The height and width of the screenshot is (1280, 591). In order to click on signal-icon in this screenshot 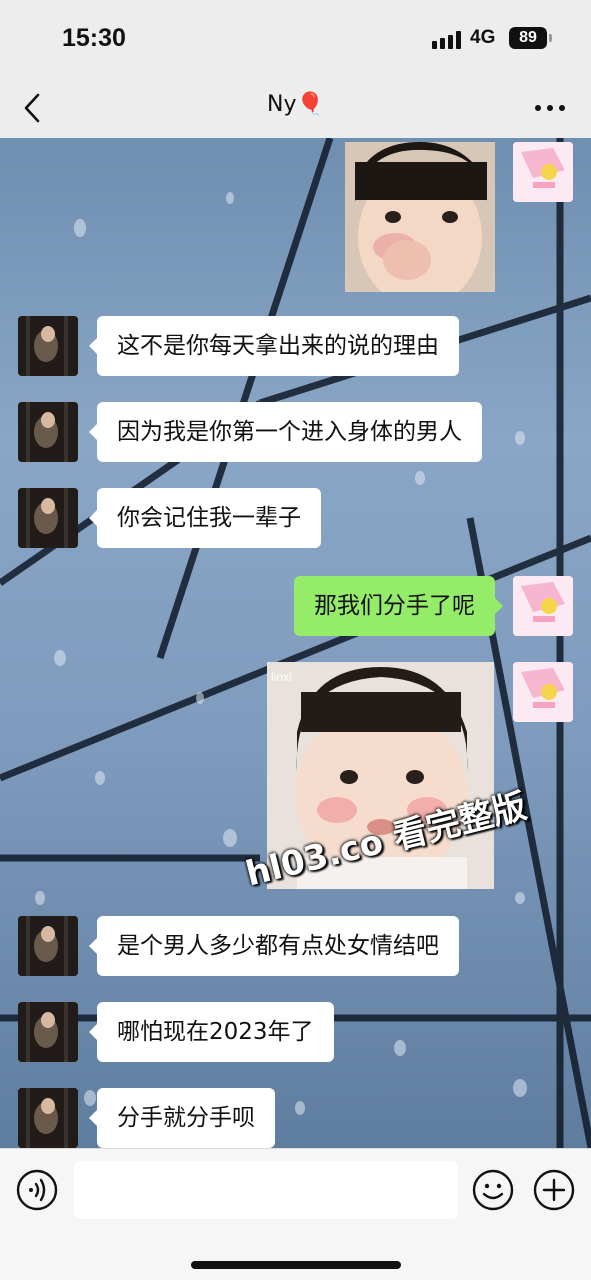, I will do `click(447, 40)`.